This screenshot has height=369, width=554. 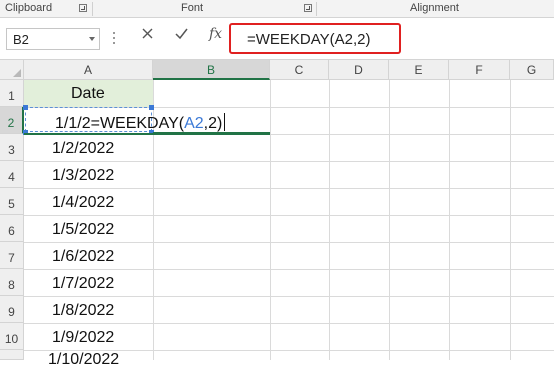 I want to click on cell-a10: 1/9/2022, so click(x=83, y=338).